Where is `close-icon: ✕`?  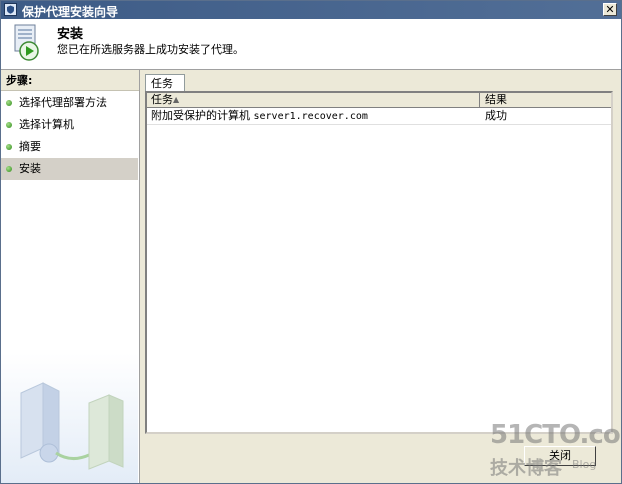
close-icon: ✕ is located at coordinates (610, 9).